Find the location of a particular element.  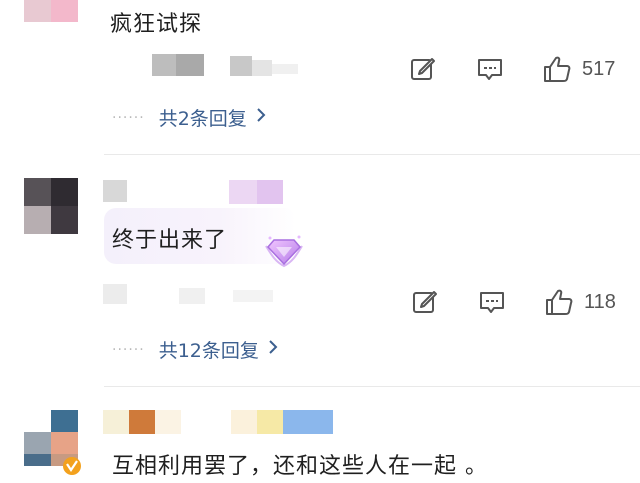

comment-text: 疯狂试探 is located at coordinates (156, 24).